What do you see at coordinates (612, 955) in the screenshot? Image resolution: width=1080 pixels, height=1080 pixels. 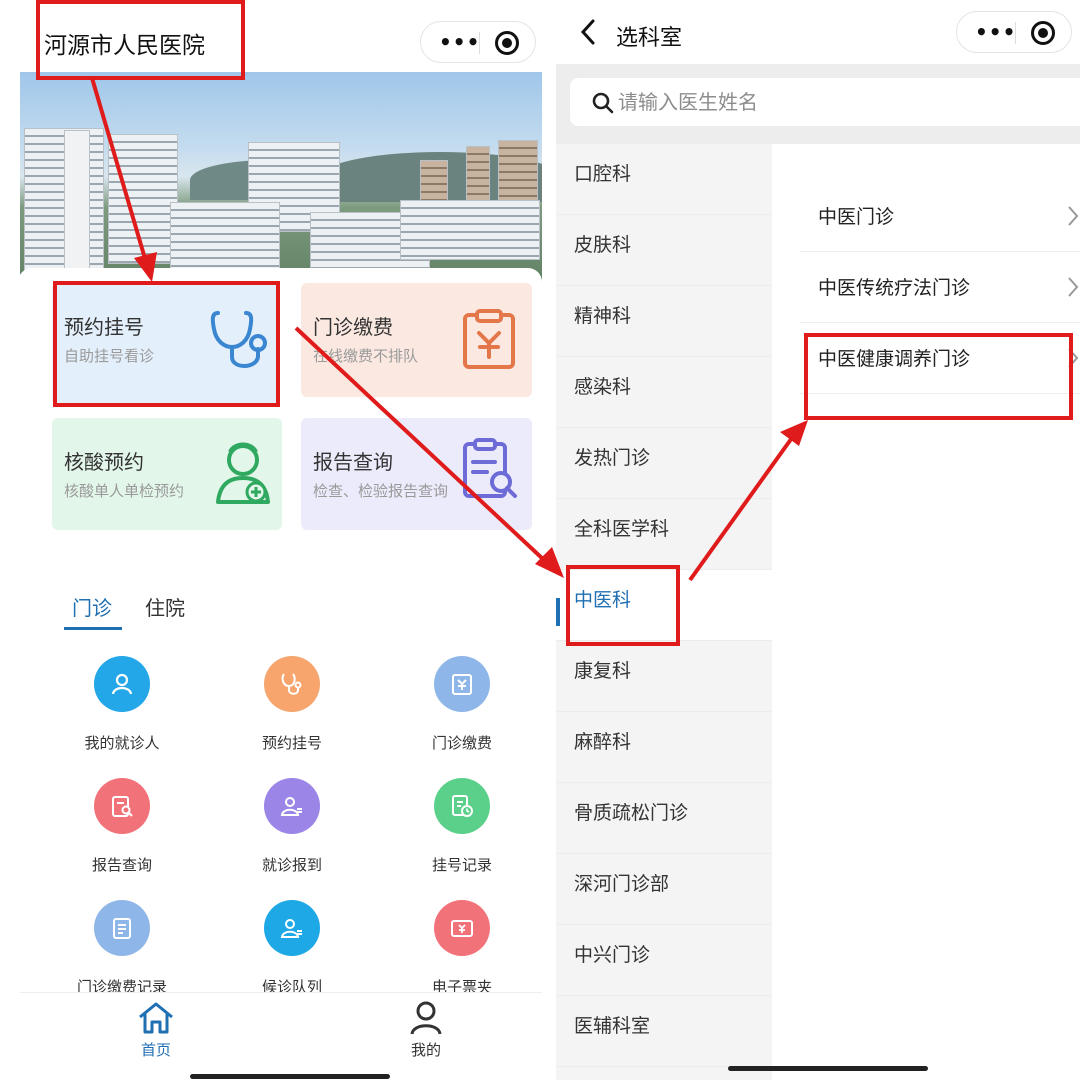 I see `dept-label: 中兴门诊` at bounding box center [612, 955].